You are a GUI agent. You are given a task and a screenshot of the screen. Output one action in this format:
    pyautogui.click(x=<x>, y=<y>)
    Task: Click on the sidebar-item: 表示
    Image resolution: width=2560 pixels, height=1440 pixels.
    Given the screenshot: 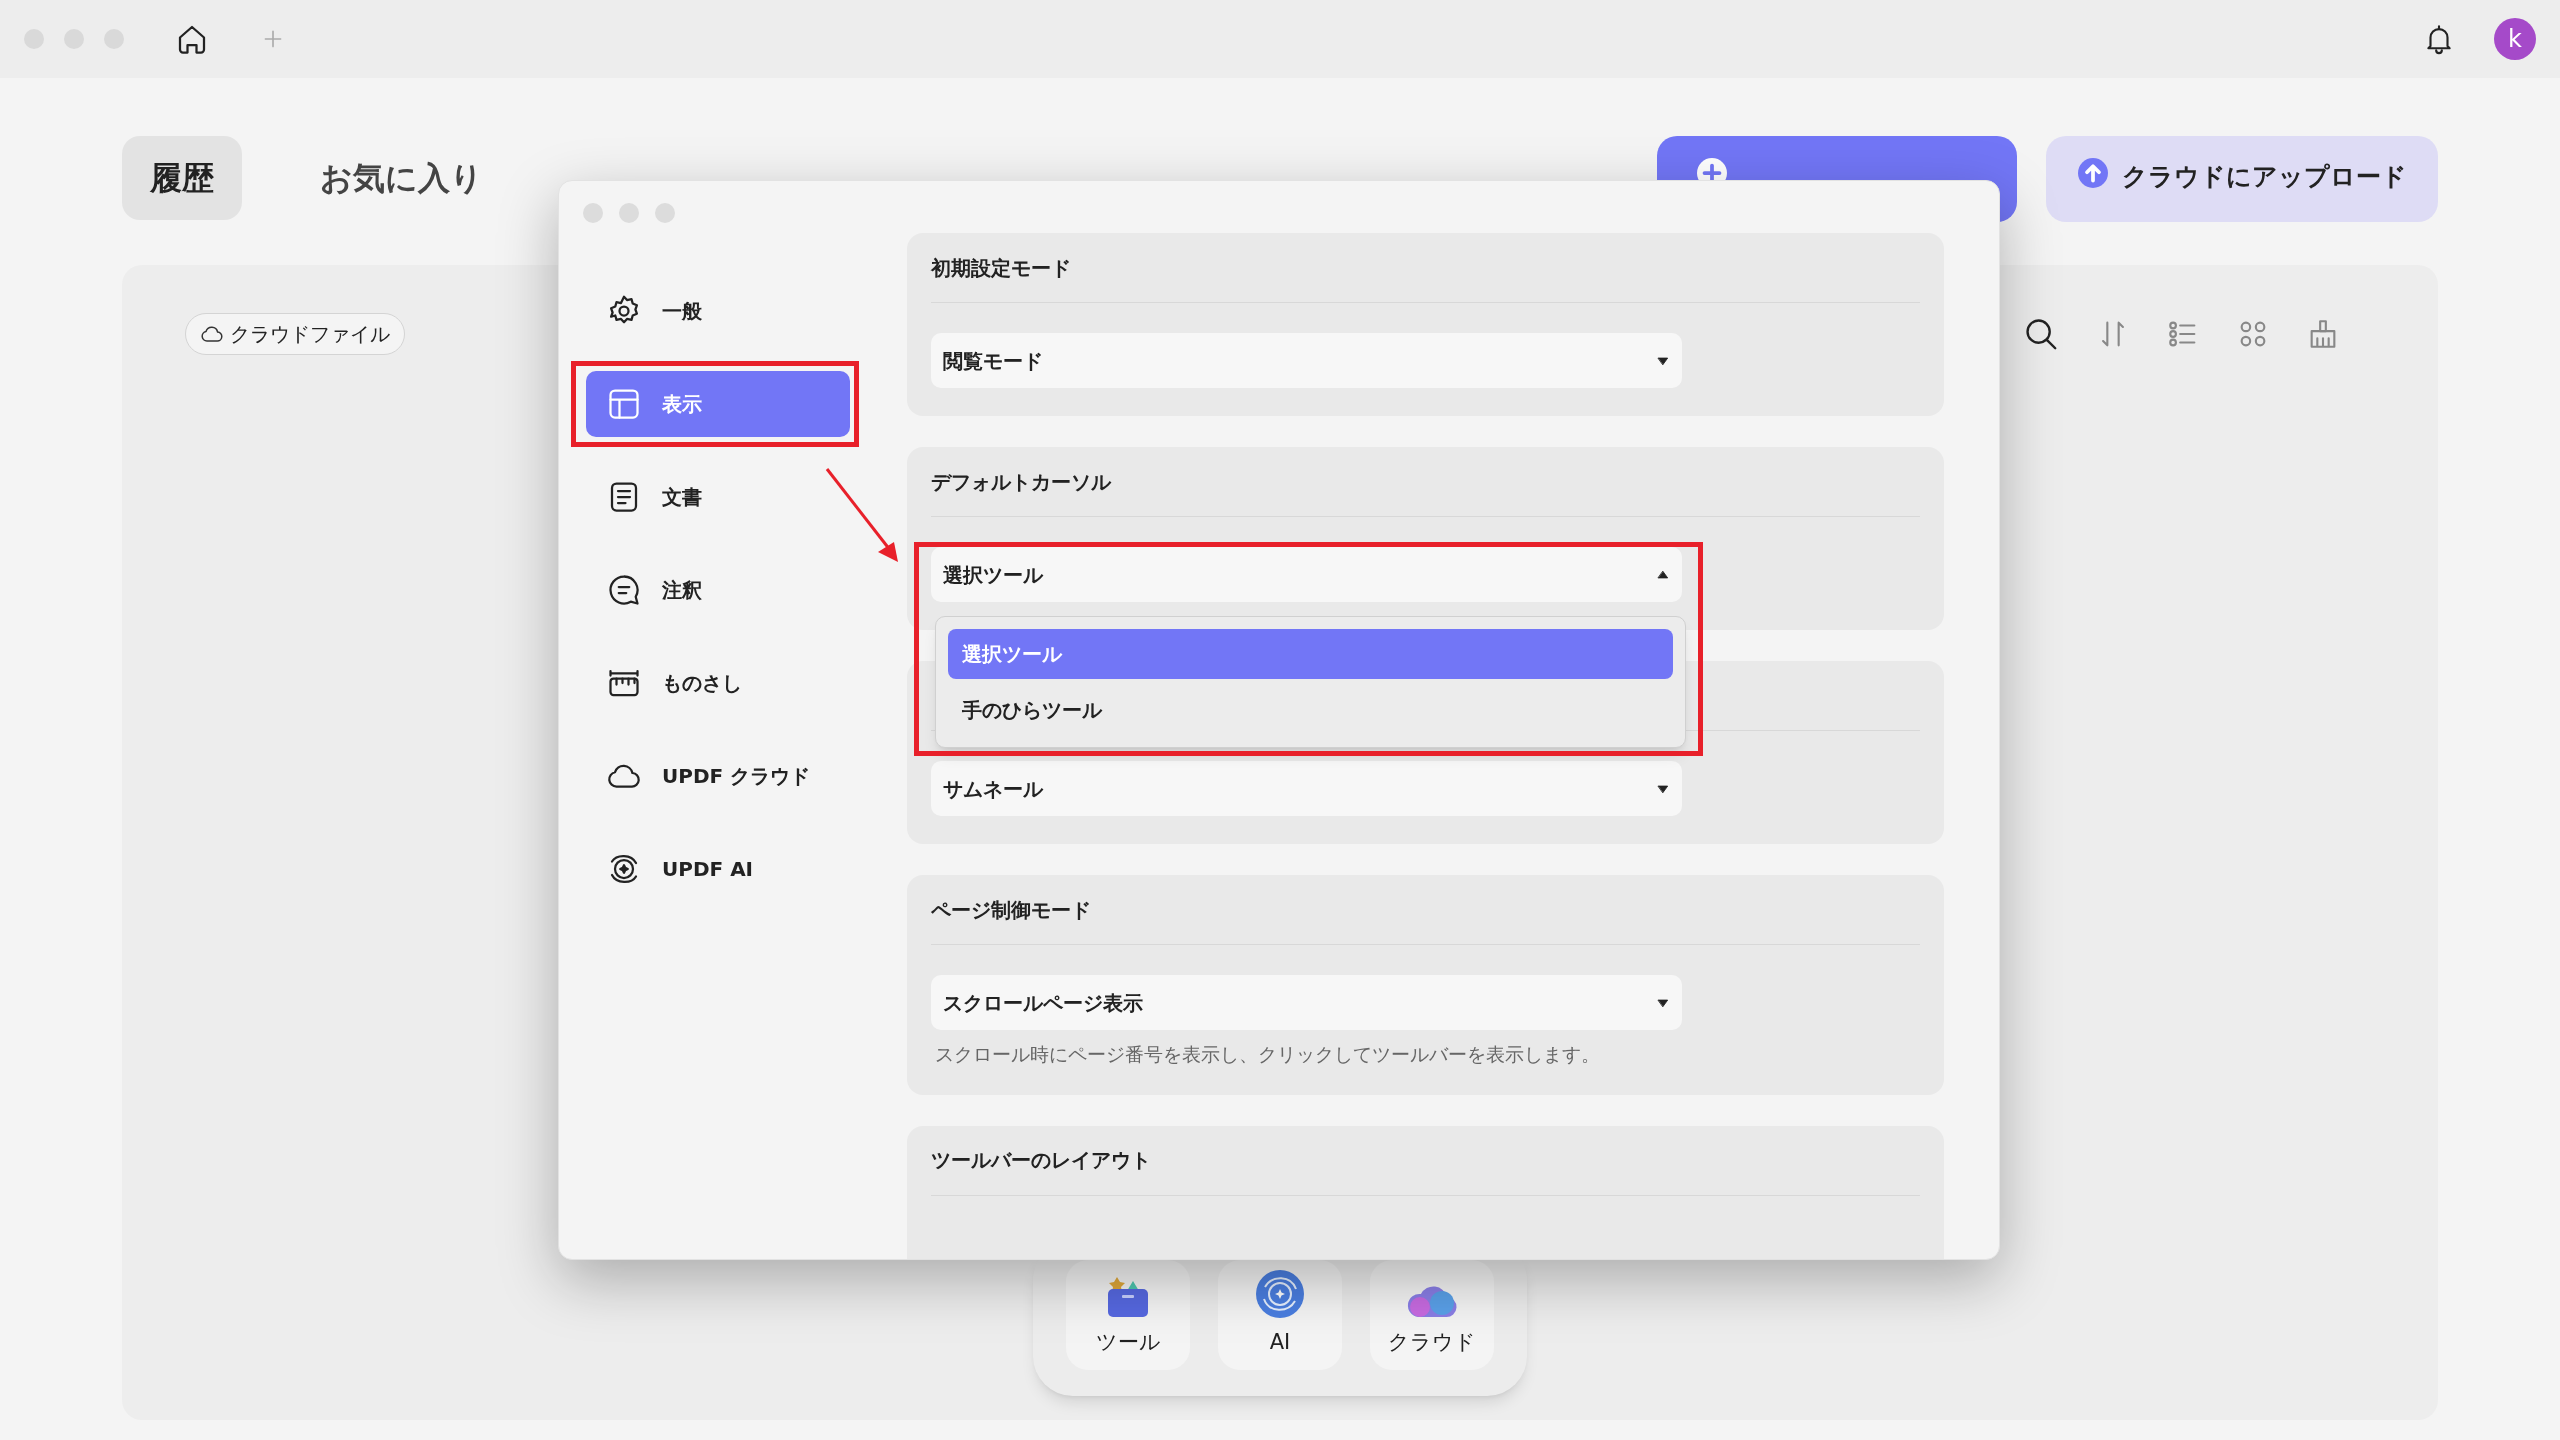 What is the action you would take?
    pyautogui.click(x=718, y=404)
    